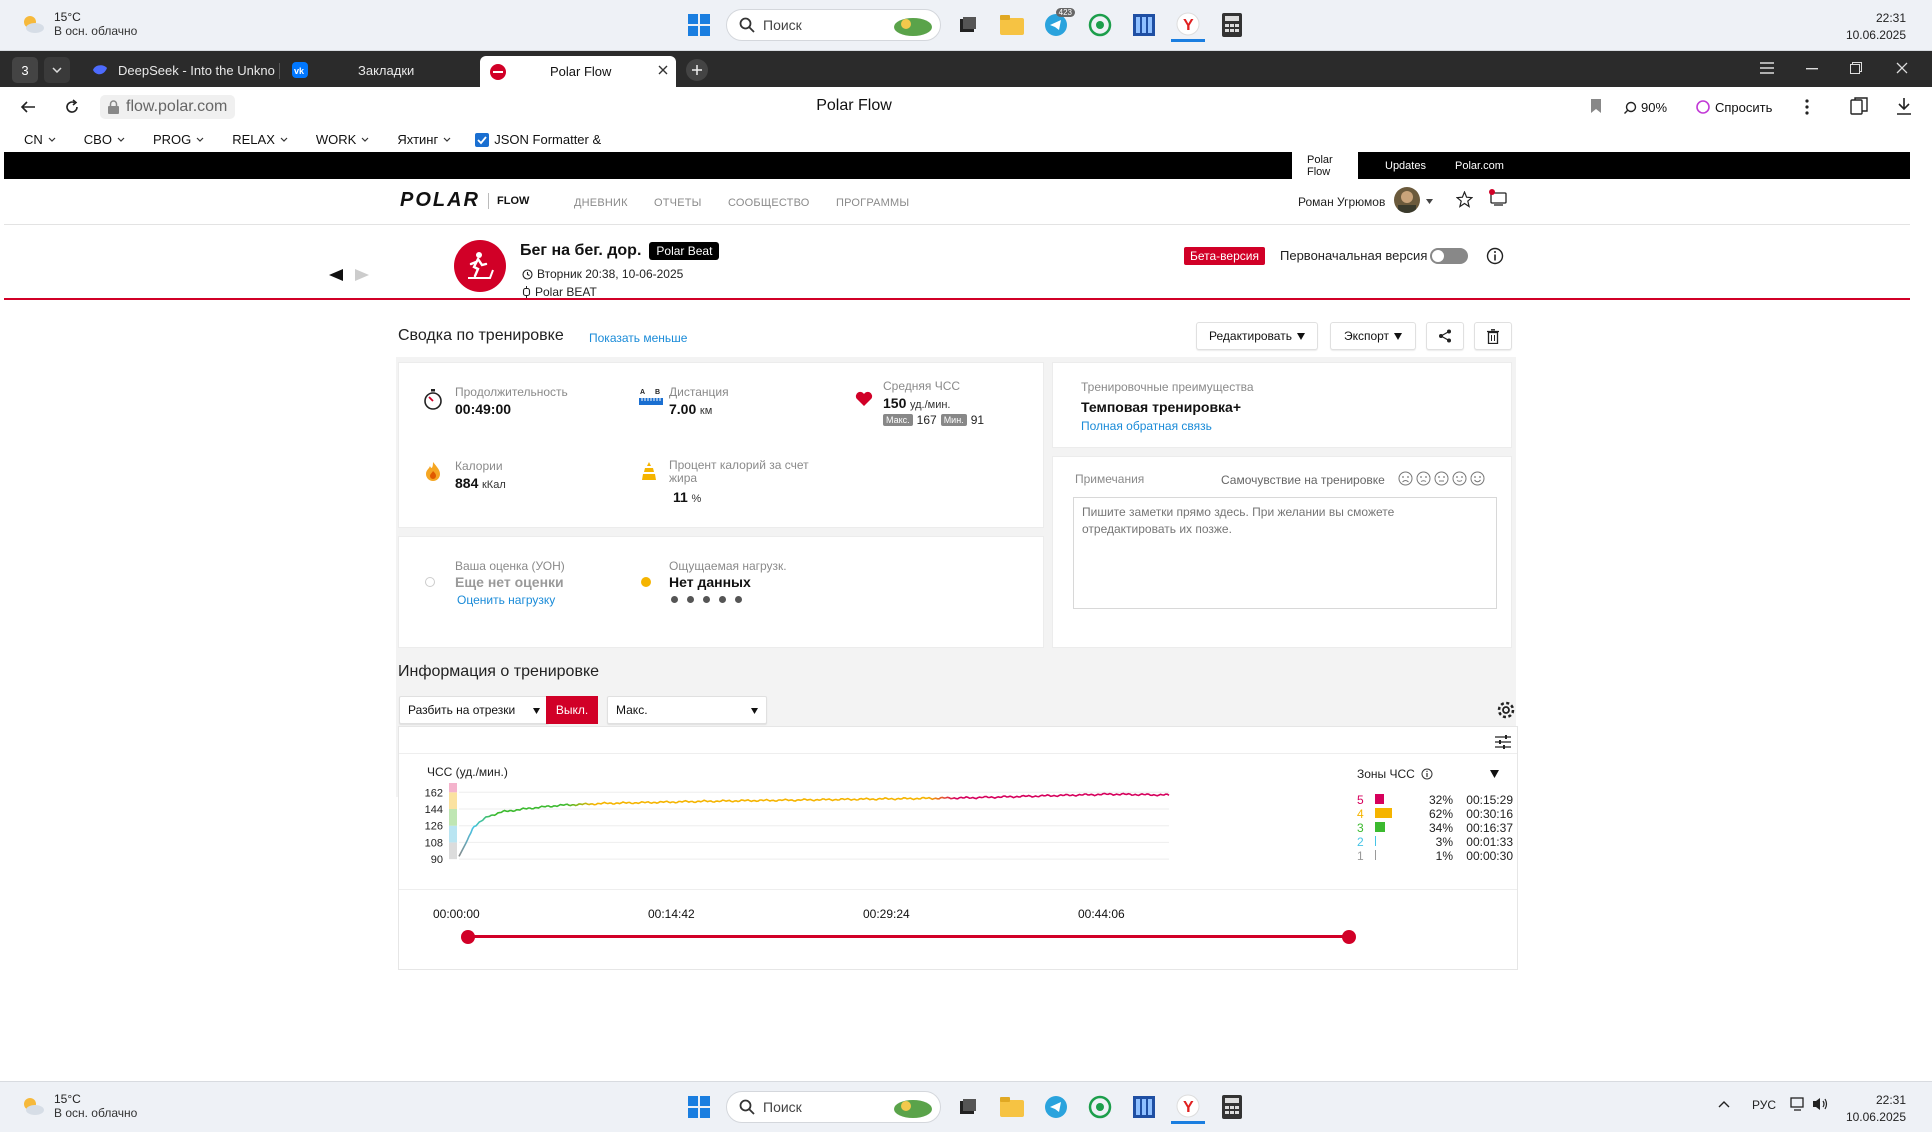 The height and width of the screenshot is (1132, 1932). Describe the element at coordinates (178, 139) in the screenshot. I see `bookmark-folder-prog: PROG` at that location.